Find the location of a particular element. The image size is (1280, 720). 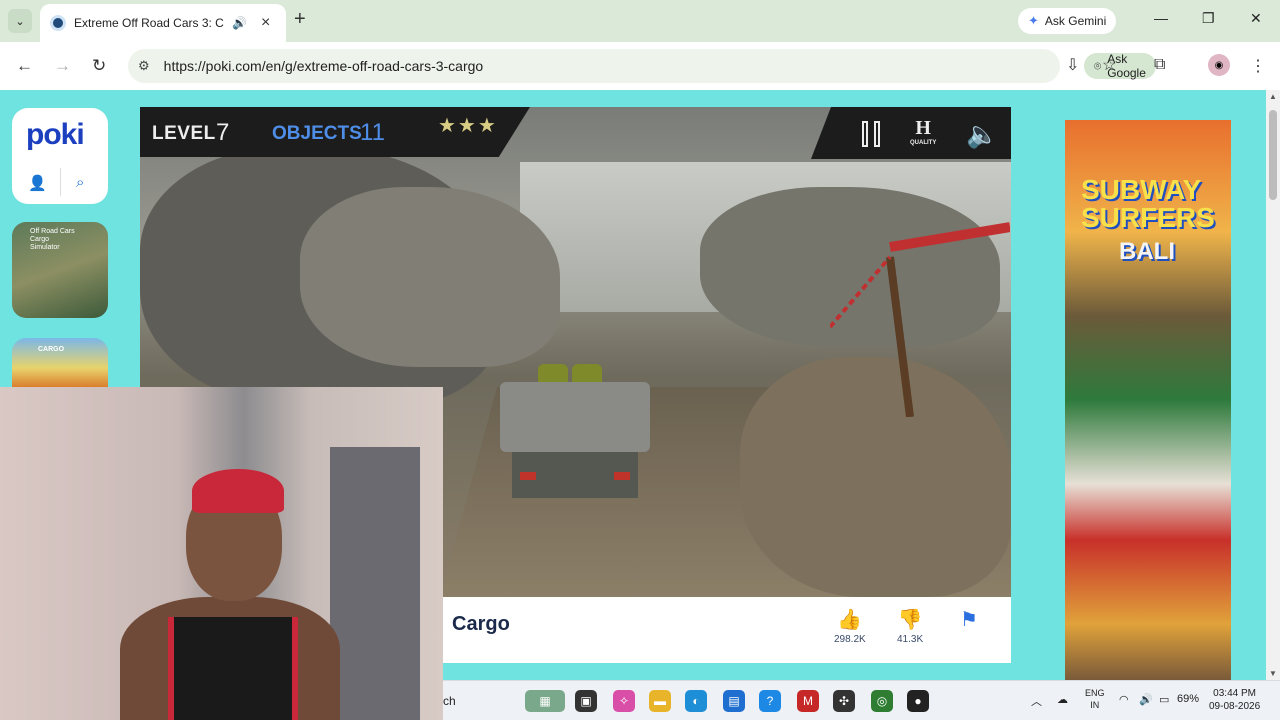

tab-title: Extreme Off Road Cars 3: Cargo is located at coordinates (149, 23).